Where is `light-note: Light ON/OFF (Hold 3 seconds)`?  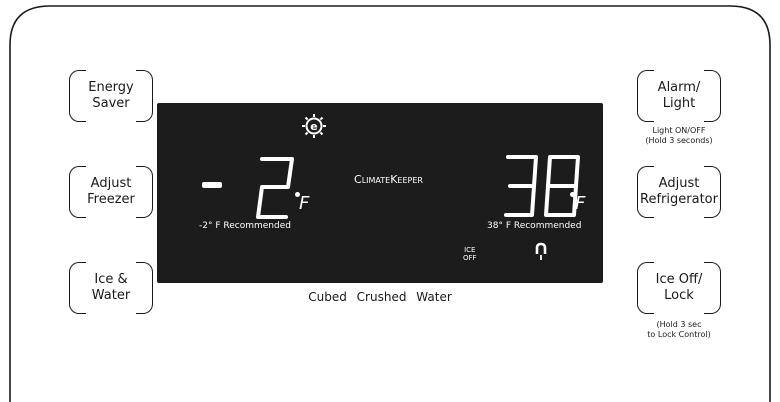
light-note: Light ON/OFF (Hold 3 seconds) is located at coordinates (679, 136).